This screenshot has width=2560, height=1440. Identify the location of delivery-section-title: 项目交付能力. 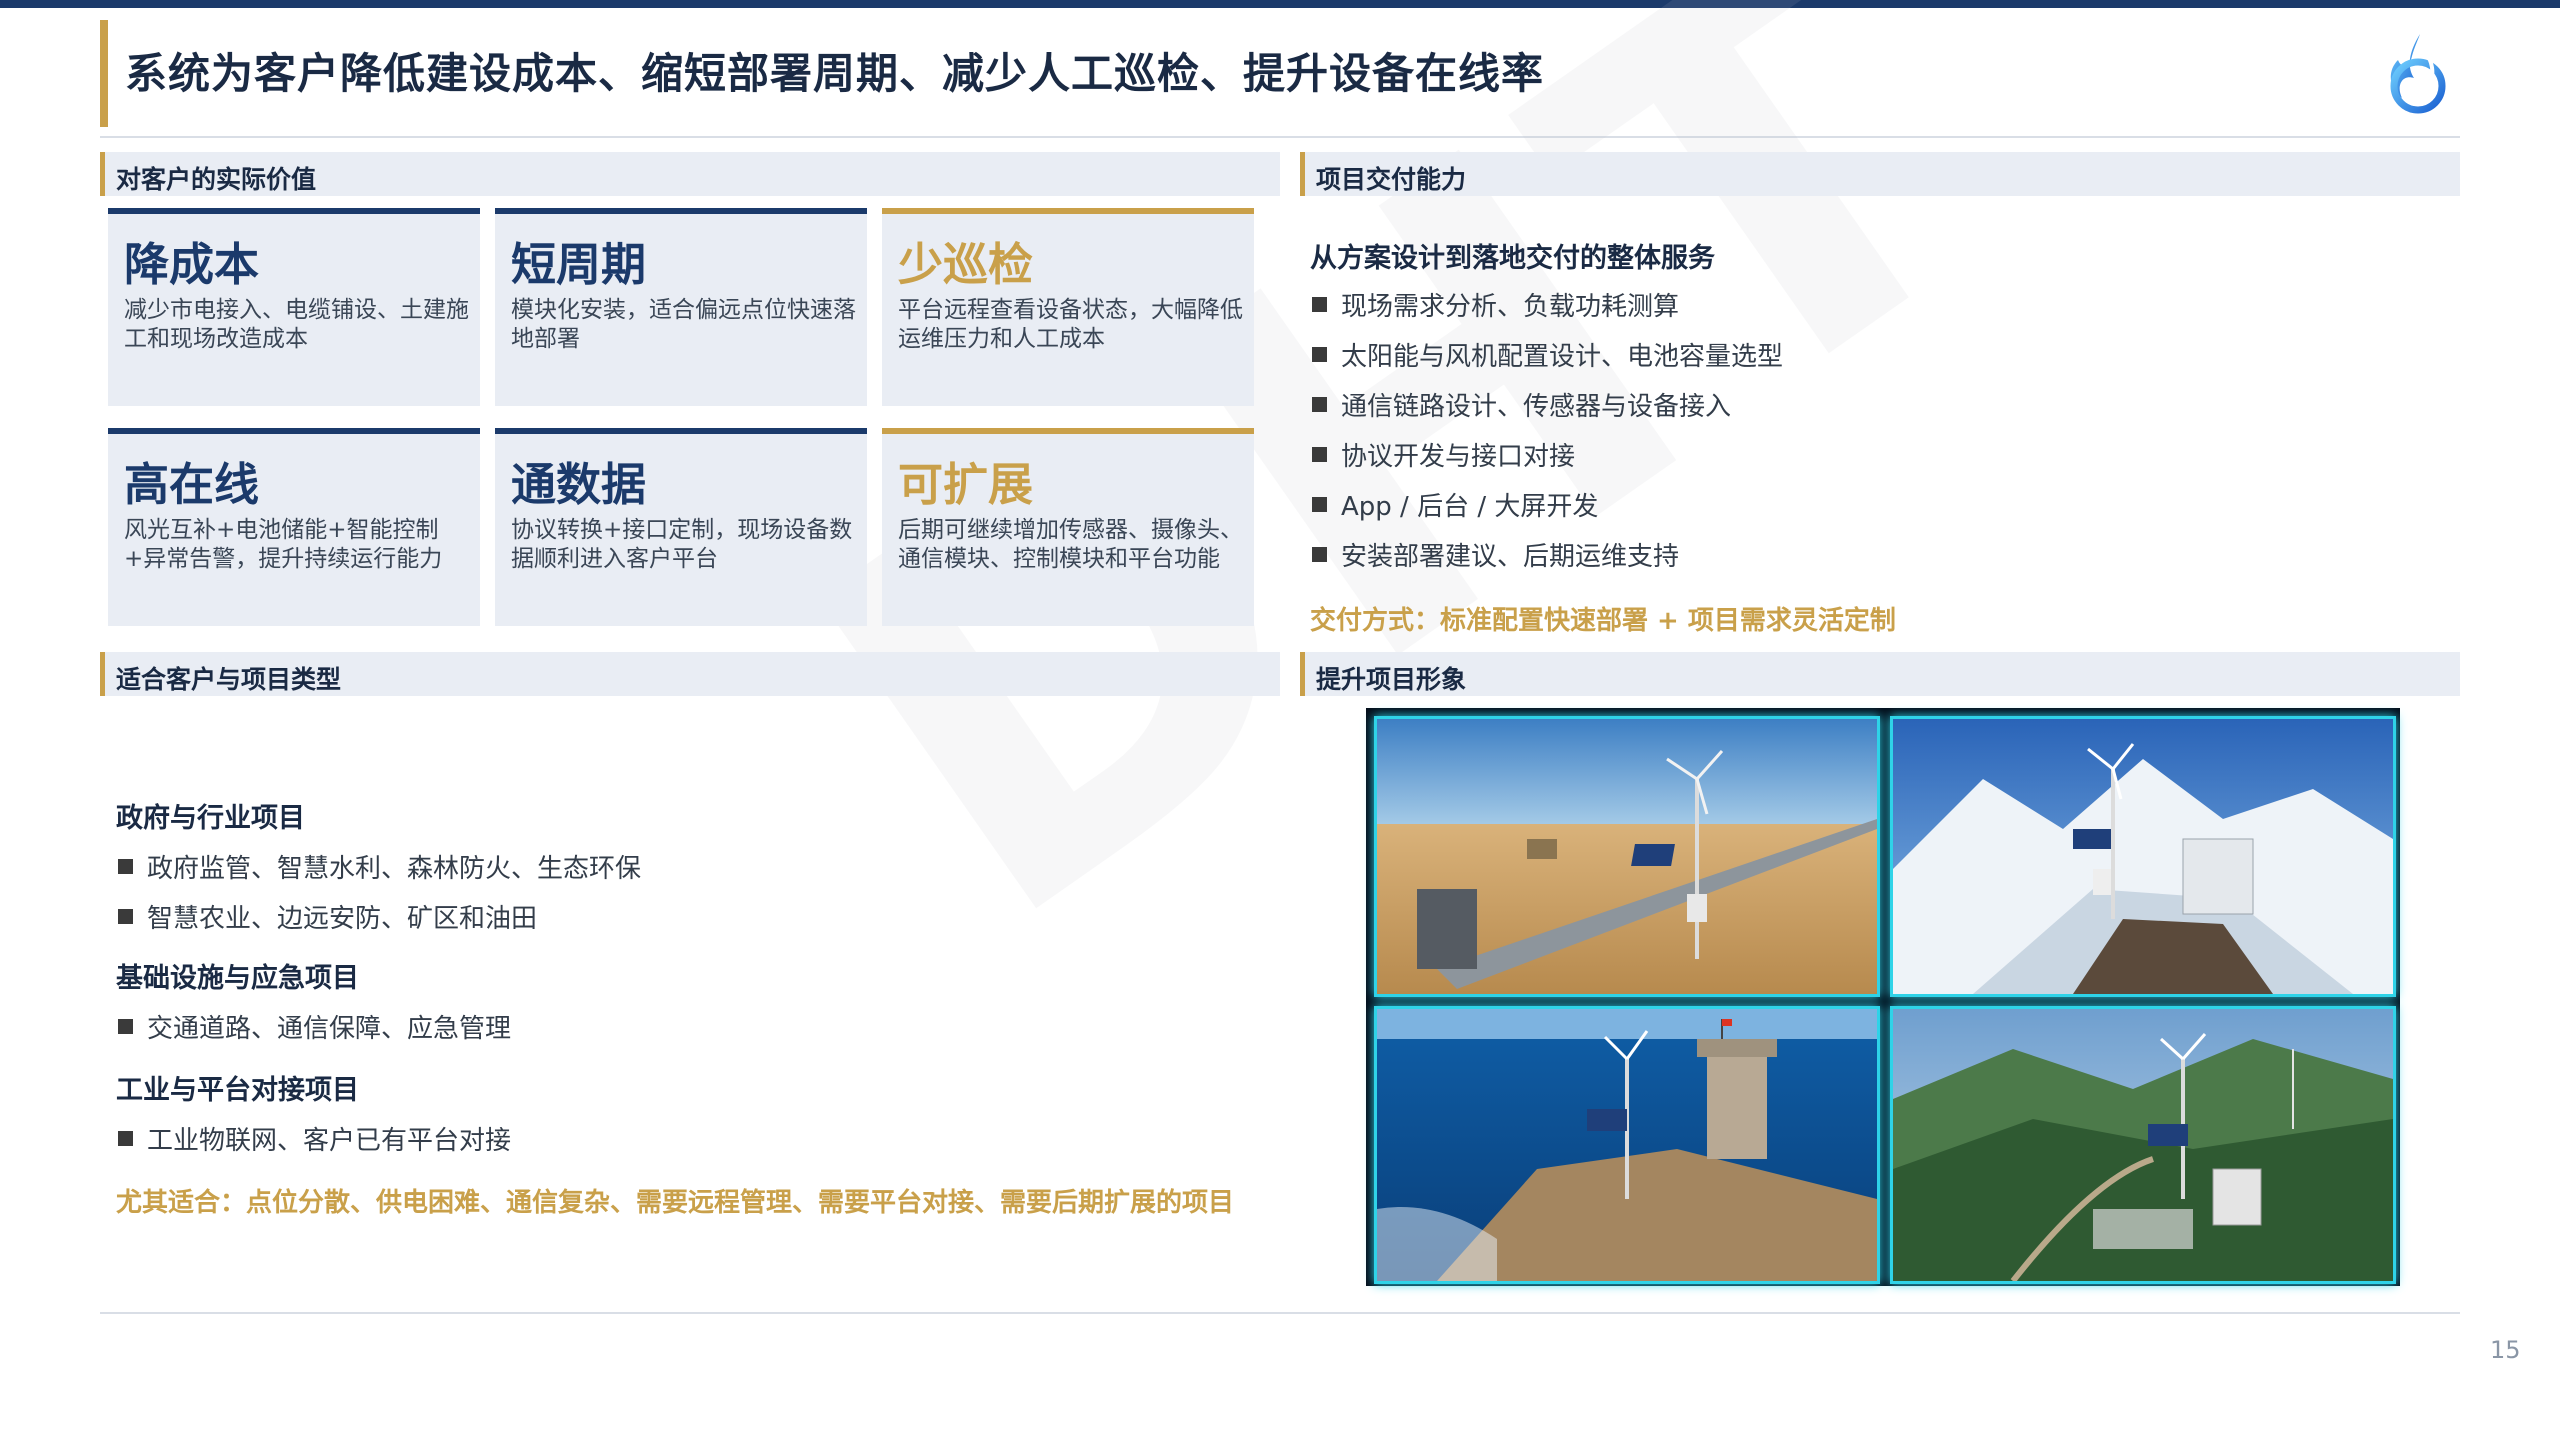
(1391, 179).